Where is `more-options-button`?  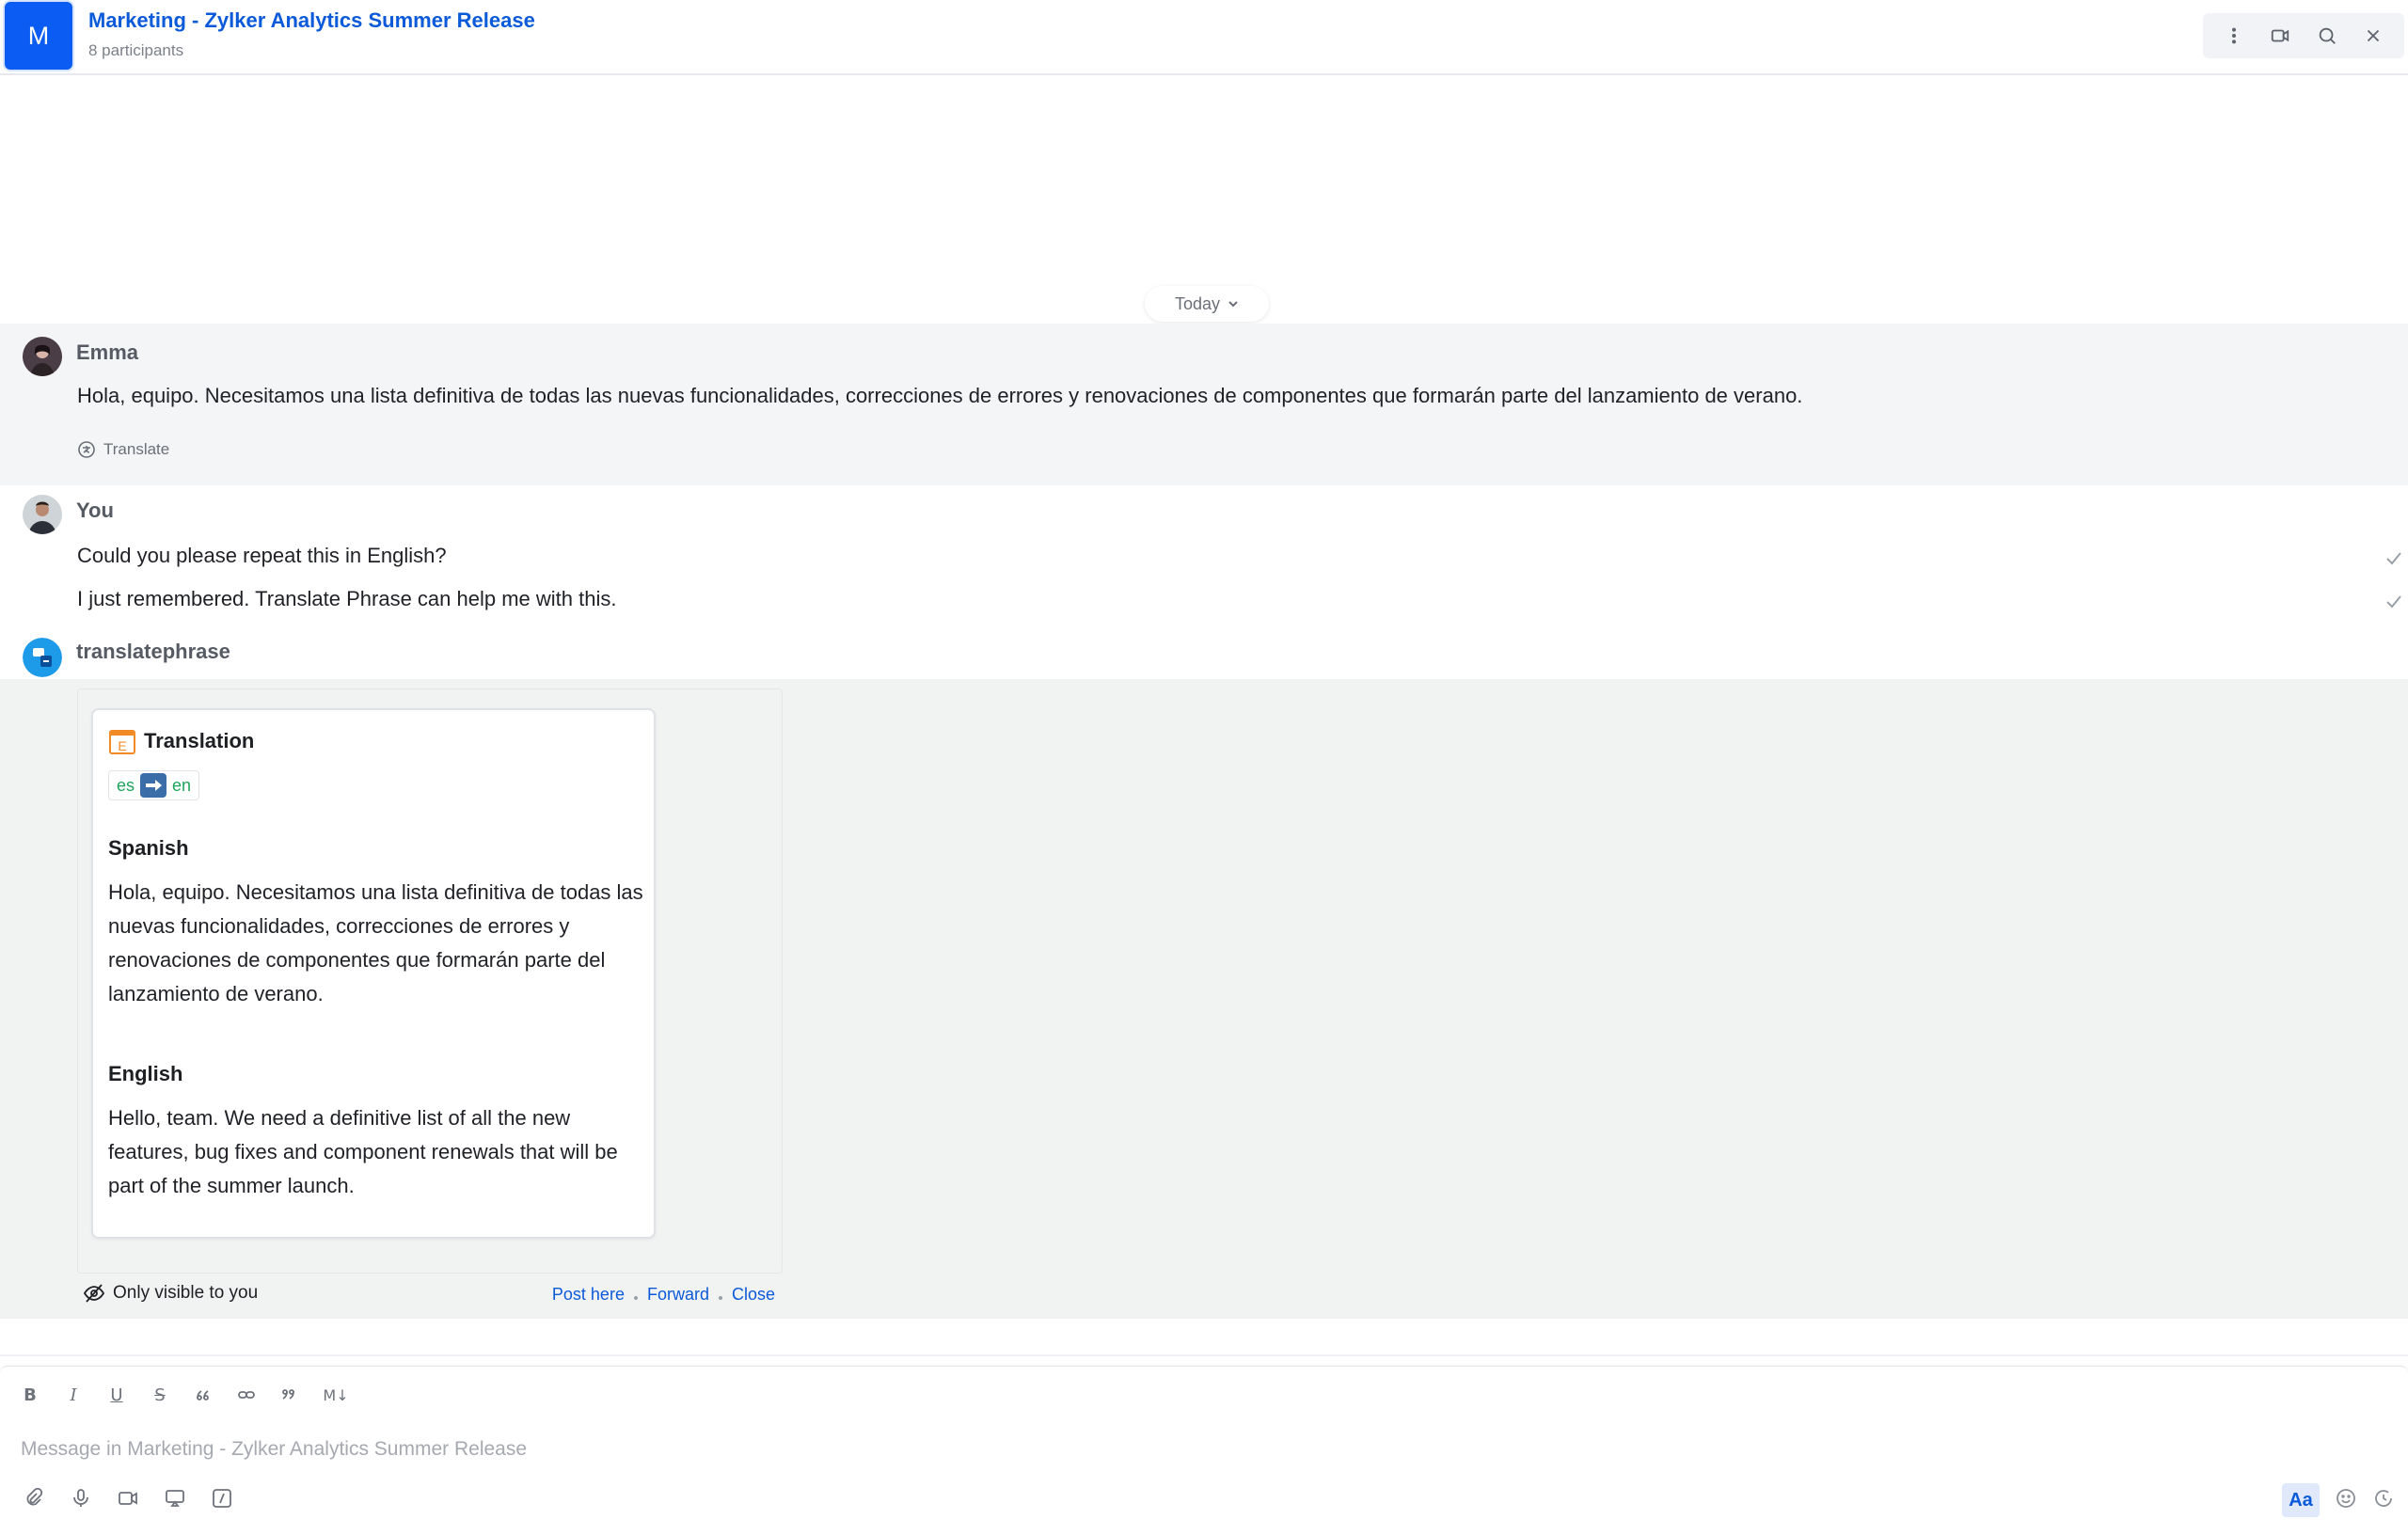
more-options-button is located at coordinates (2234, 36).